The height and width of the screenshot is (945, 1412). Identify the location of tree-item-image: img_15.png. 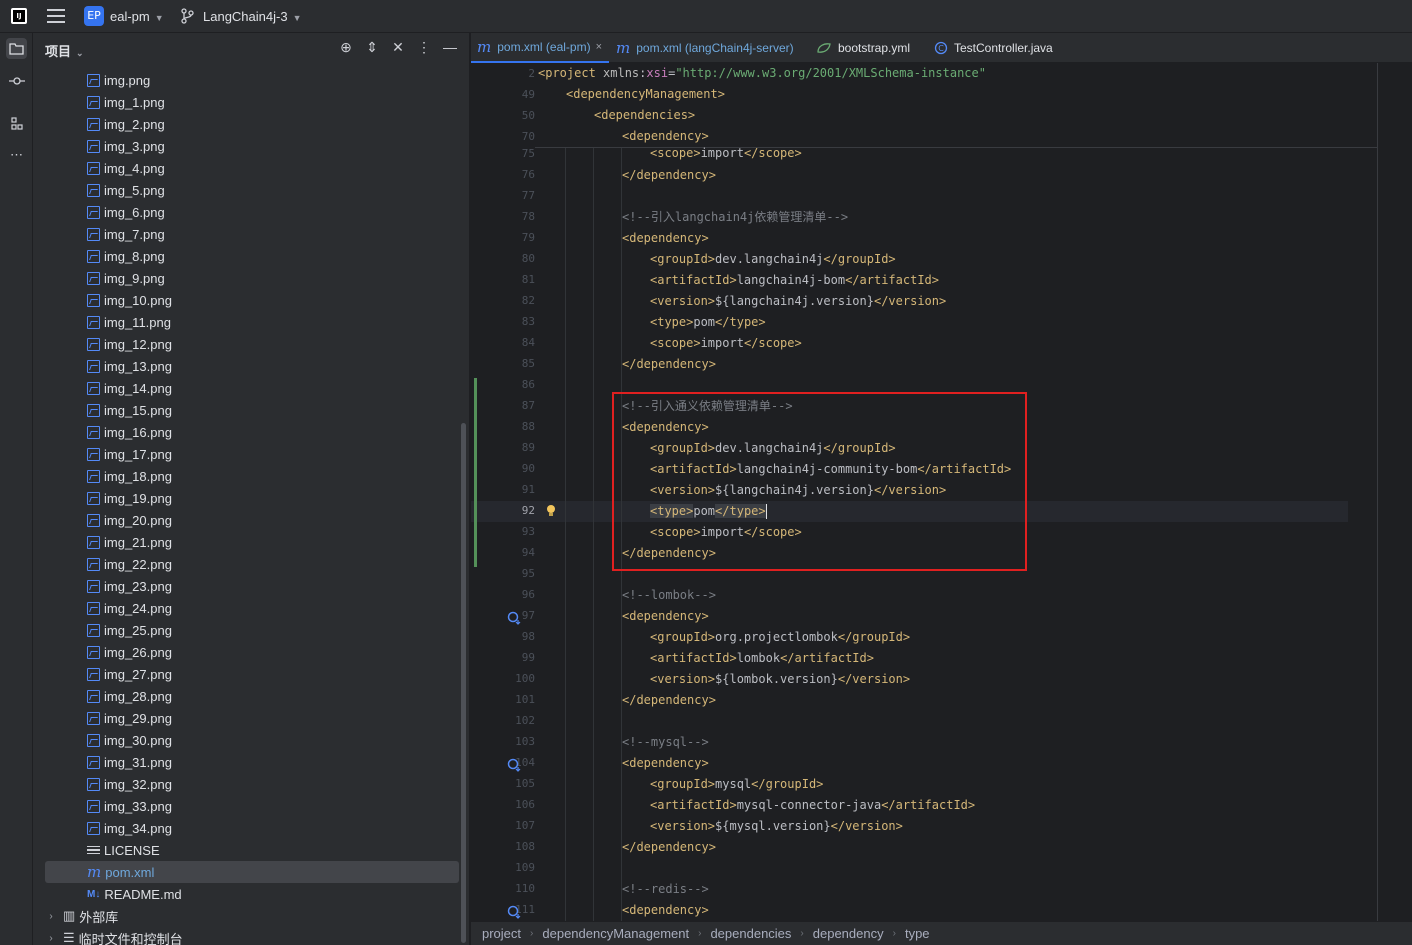
(251, 410).